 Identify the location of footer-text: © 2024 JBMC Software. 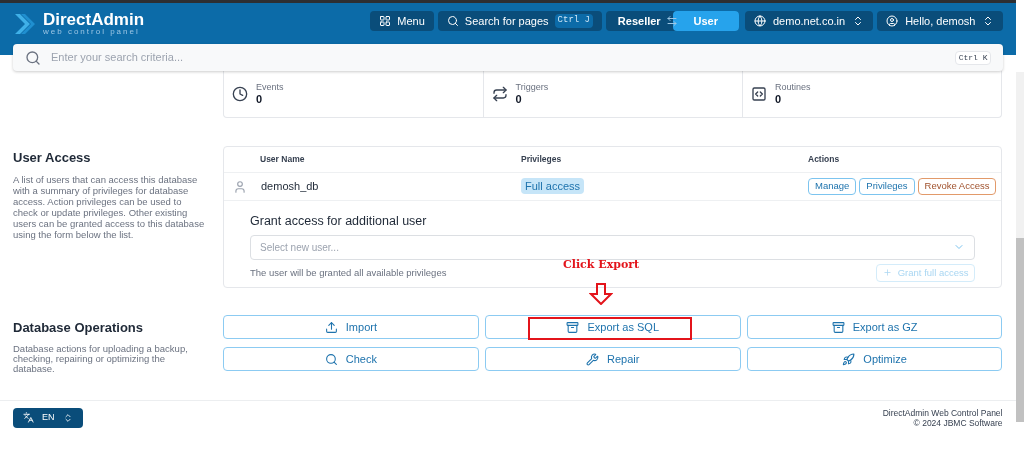
(958, 422).